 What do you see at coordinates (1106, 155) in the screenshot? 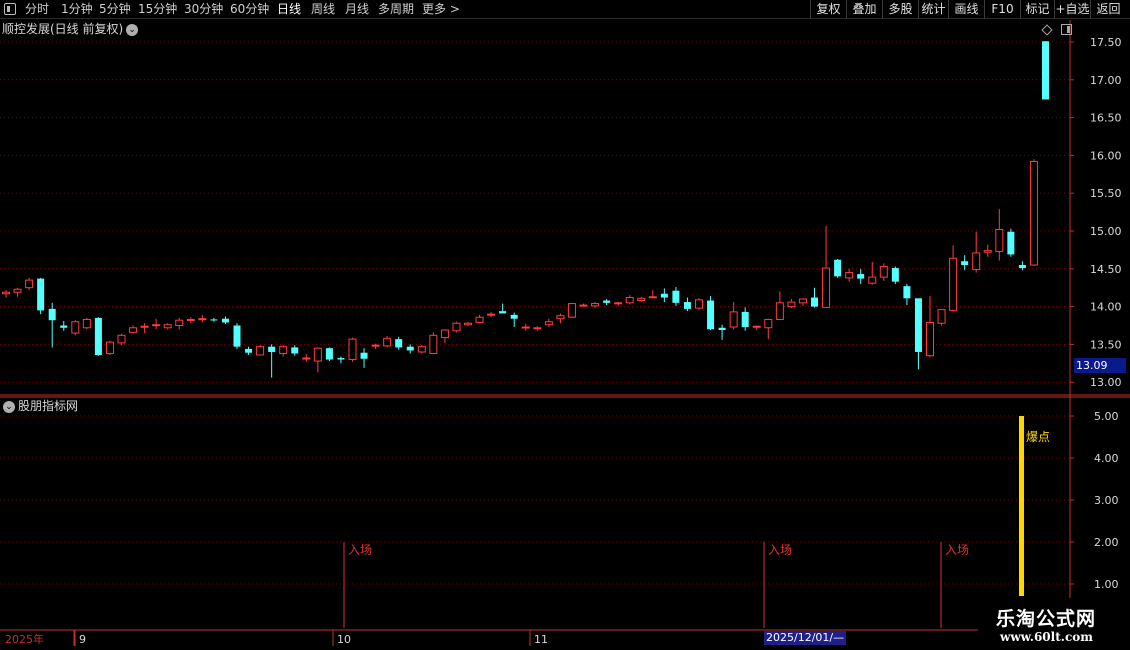
I see `price-tick-label: 16.00` at bounding box center [1106, 155].